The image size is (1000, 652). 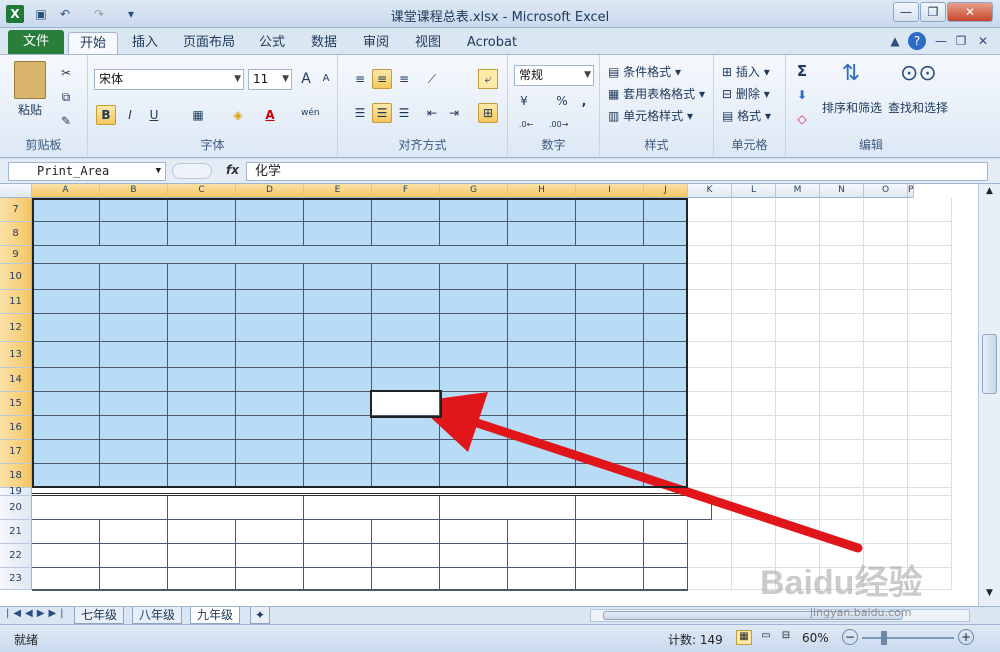 I want to click on annotation-arrow, so click(x=638, y=472).